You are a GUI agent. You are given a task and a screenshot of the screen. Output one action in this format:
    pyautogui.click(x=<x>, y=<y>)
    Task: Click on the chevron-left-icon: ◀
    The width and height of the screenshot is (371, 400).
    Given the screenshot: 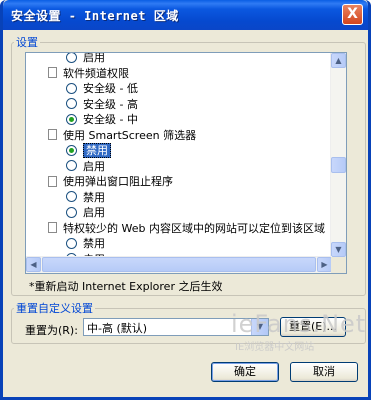 What is the action you would take?
    pyautogui.click(x=33, y=264)
    